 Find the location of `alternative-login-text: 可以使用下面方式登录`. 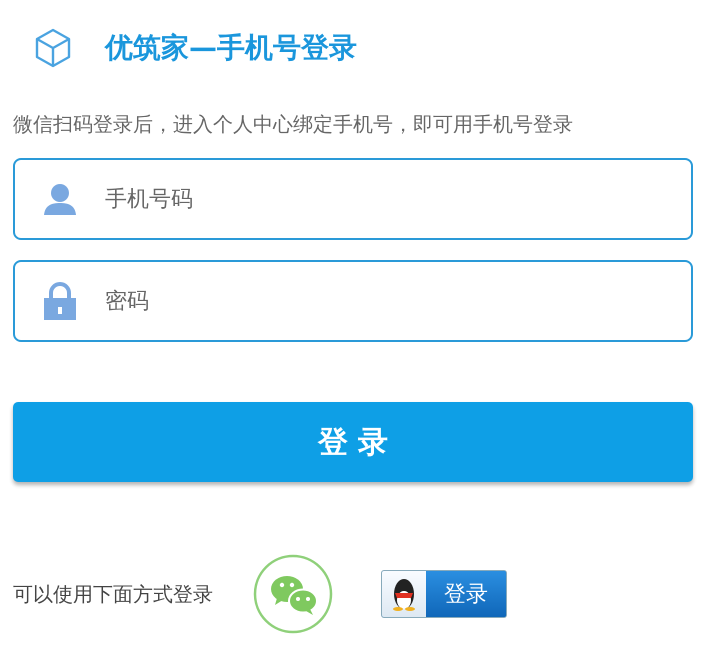

alternative-login-text: 可以使用下面方式登录 is located at coordinates (113, 594).